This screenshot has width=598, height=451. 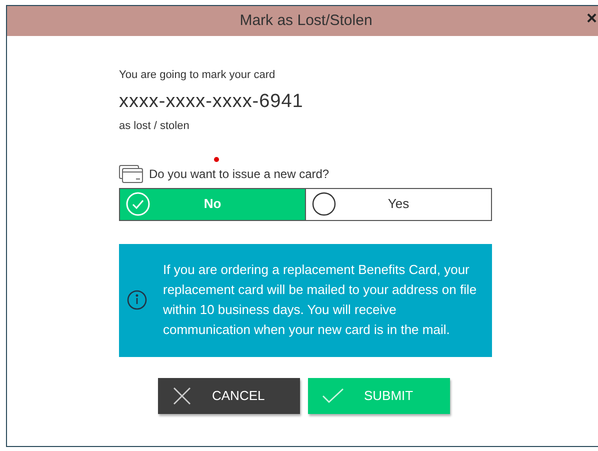 I want to click on close-icon, so click(x=182, y=396).